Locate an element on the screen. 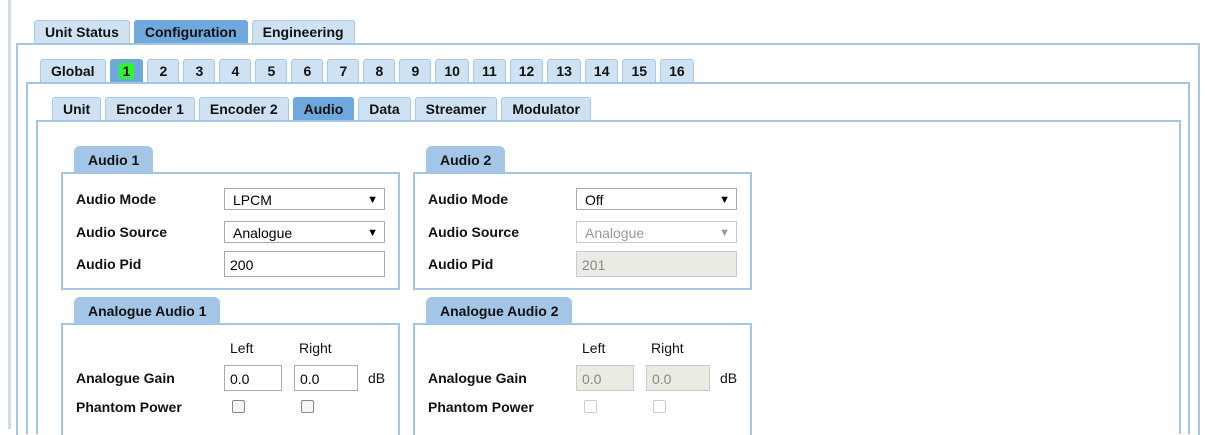  tab-data: Data is located at coordinates (384, 109).